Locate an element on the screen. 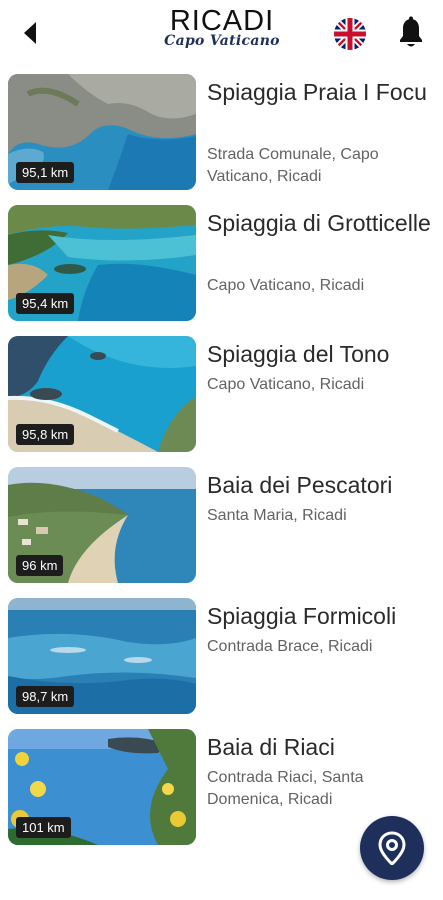  distance-badge: 101 km is located at coordinates (43, 827).